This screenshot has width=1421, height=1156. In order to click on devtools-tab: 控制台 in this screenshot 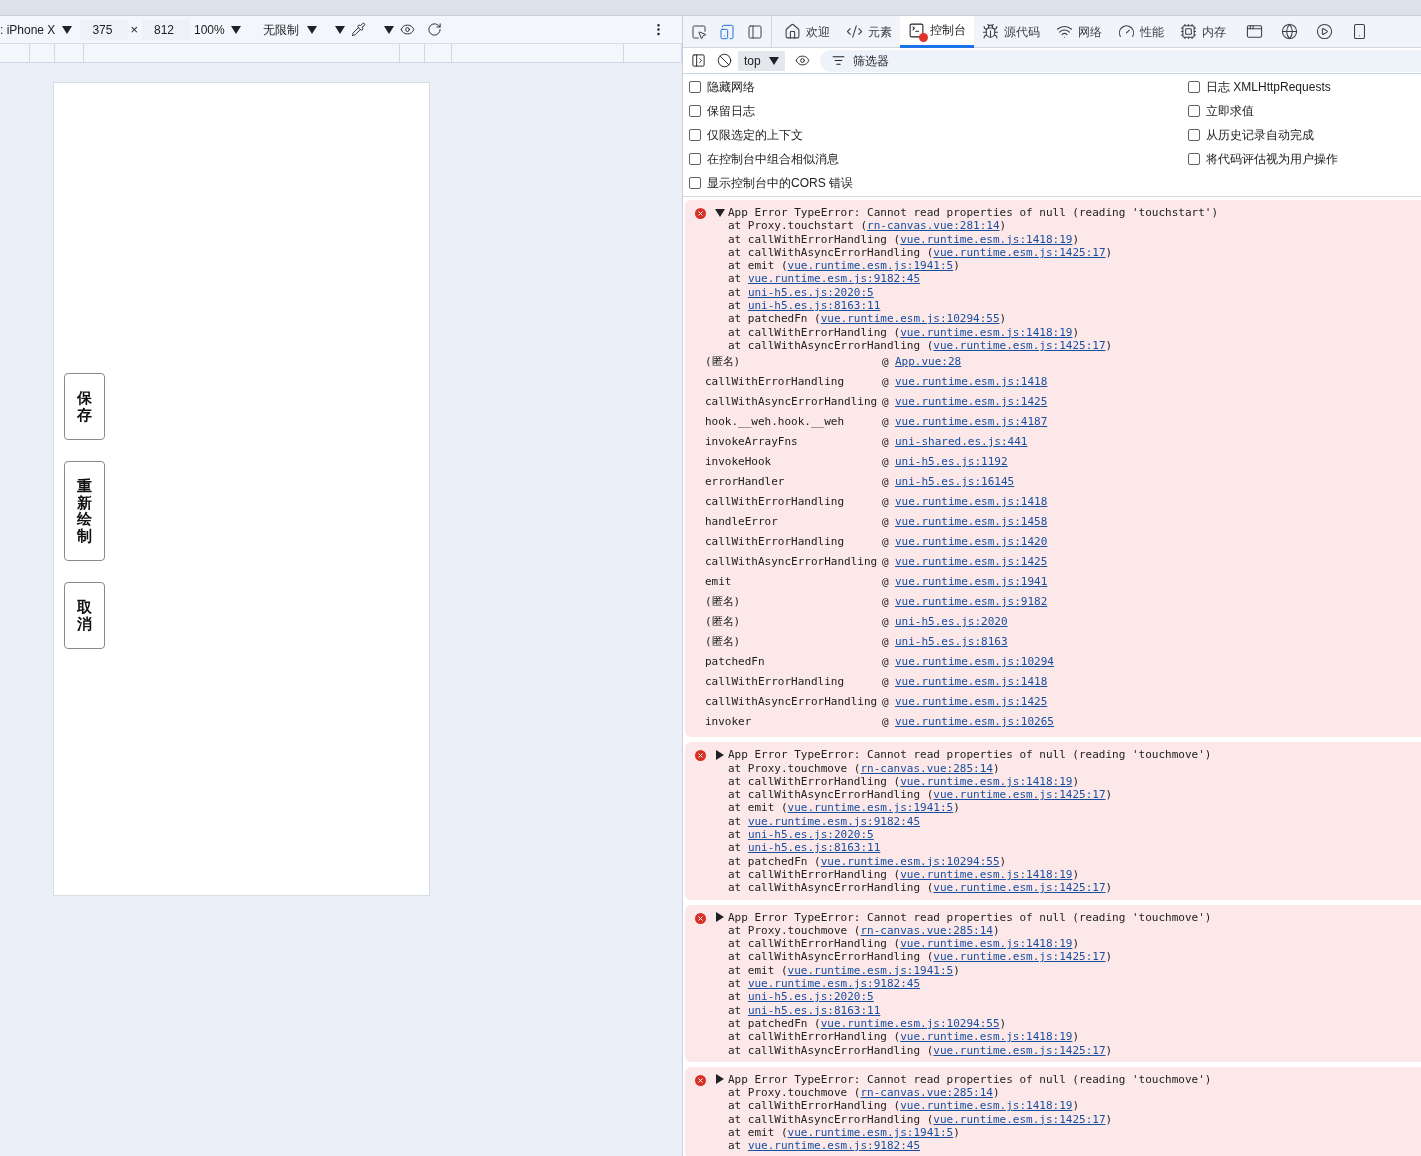, I will do `click(937, 31)`.